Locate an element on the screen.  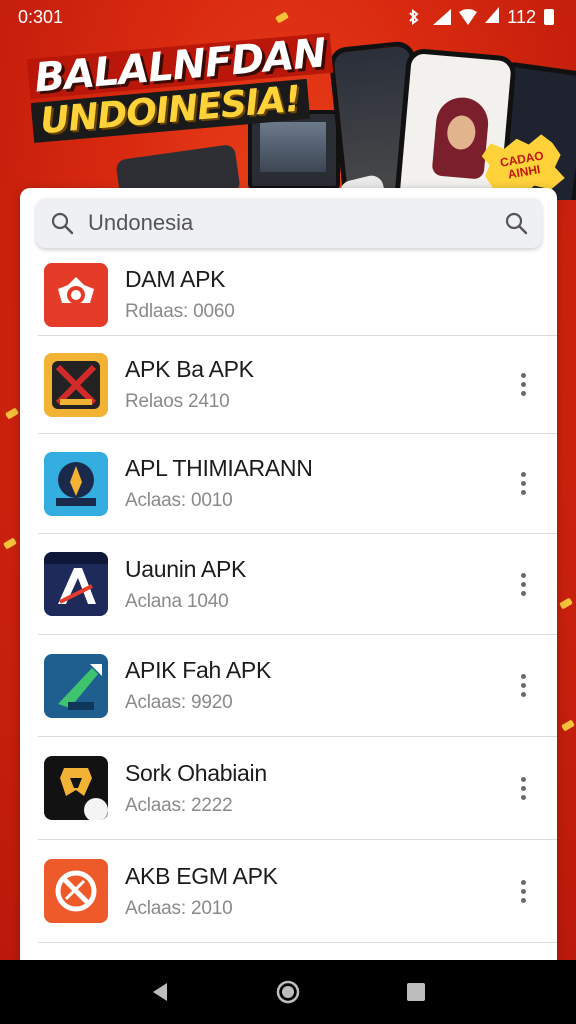
status-time: 0:301 is located at coordinates (41, 16).